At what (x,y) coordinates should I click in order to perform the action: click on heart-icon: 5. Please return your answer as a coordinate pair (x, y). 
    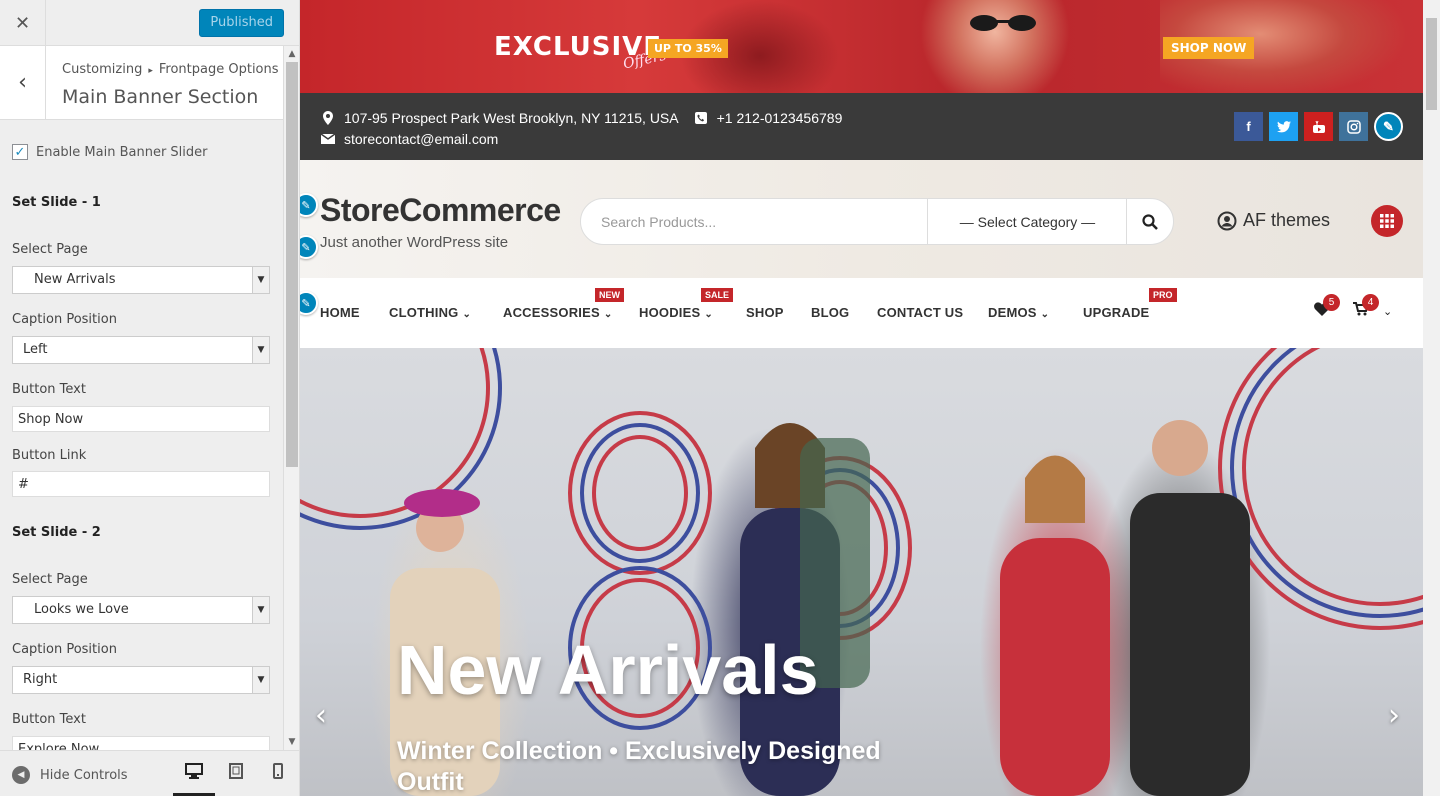
    Looking at the image, I should click on (1327, 307).